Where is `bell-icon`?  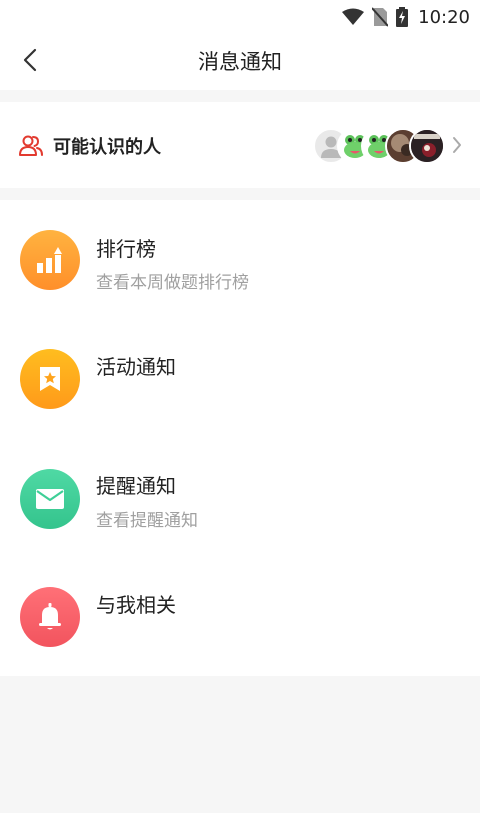
bell-icon is located at coordinates (50, 617).